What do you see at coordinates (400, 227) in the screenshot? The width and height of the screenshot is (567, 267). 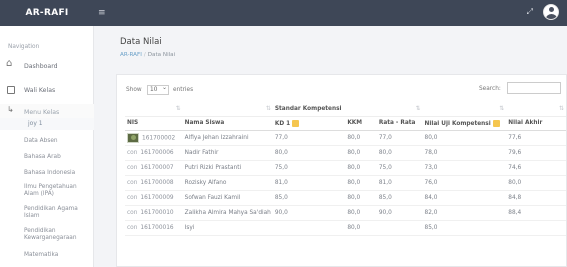 I see `cell-rata-rata` at bounding box center [400, 227].